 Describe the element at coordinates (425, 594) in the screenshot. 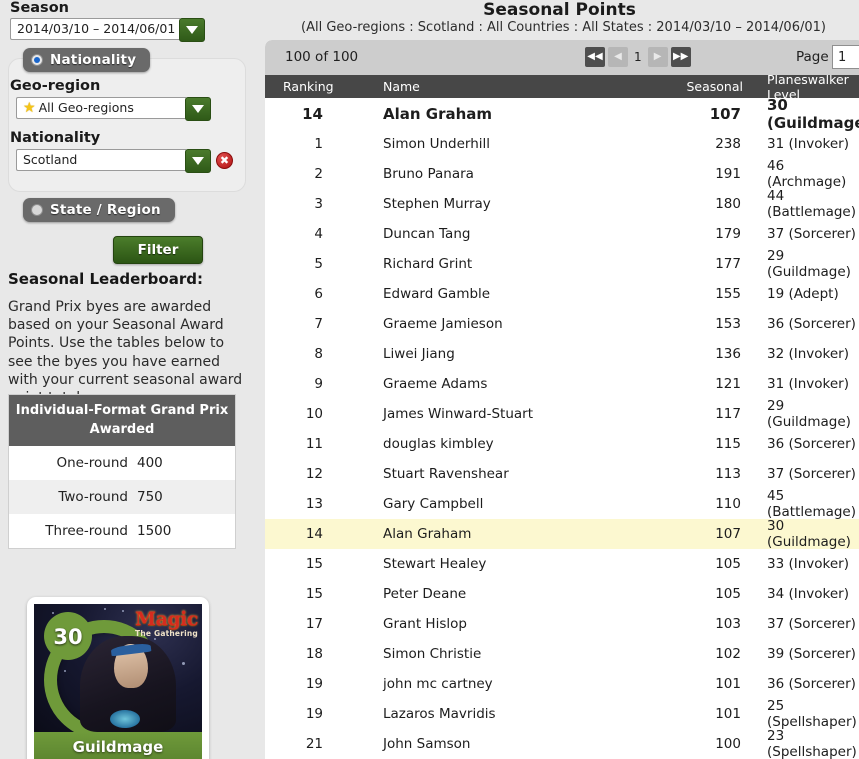

I see `name-cell: Peter Deane` at that location.